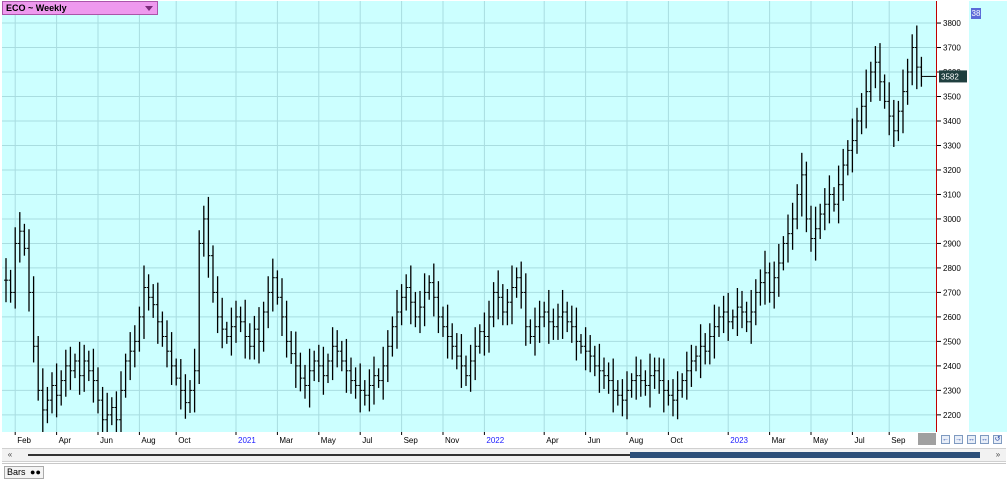 Image resolution: width=1008 pixels, height=480 pixels. I want to click on zoom-out-button: ←, so click(945, 439).